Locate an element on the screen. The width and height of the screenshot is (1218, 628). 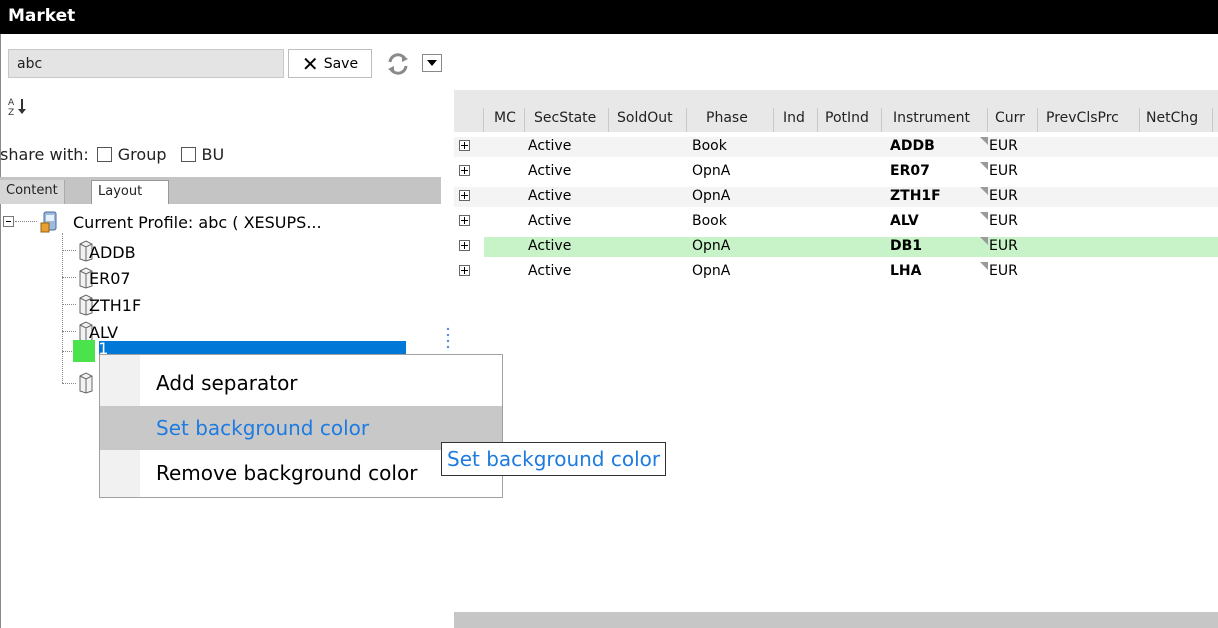
profile-name-input is located at coordinates (146, 63).